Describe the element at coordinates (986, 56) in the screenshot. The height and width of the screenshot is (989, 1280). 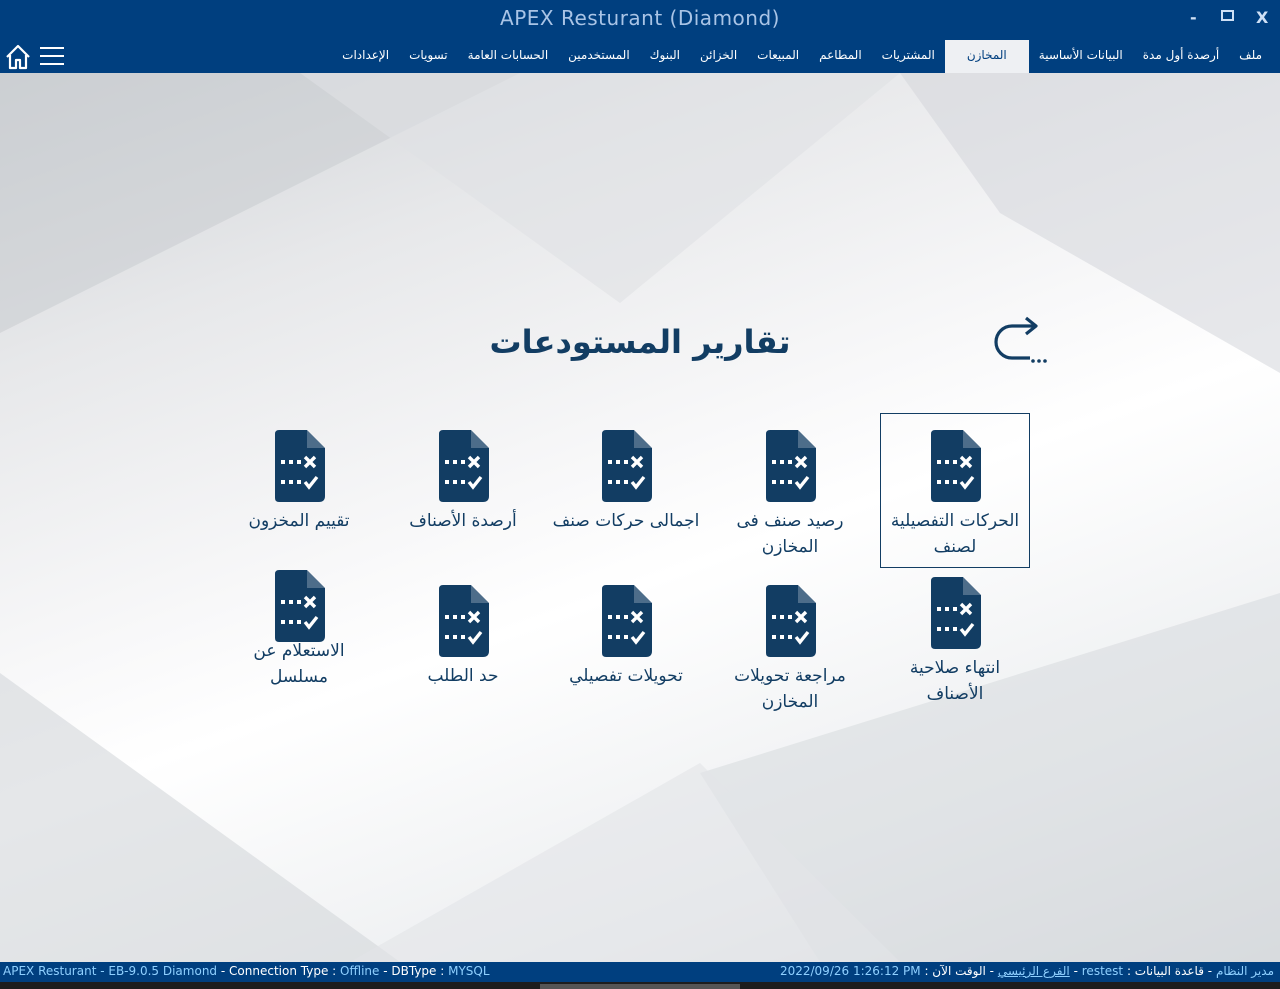
I see `menu-item-stores: المخازن` at that location.